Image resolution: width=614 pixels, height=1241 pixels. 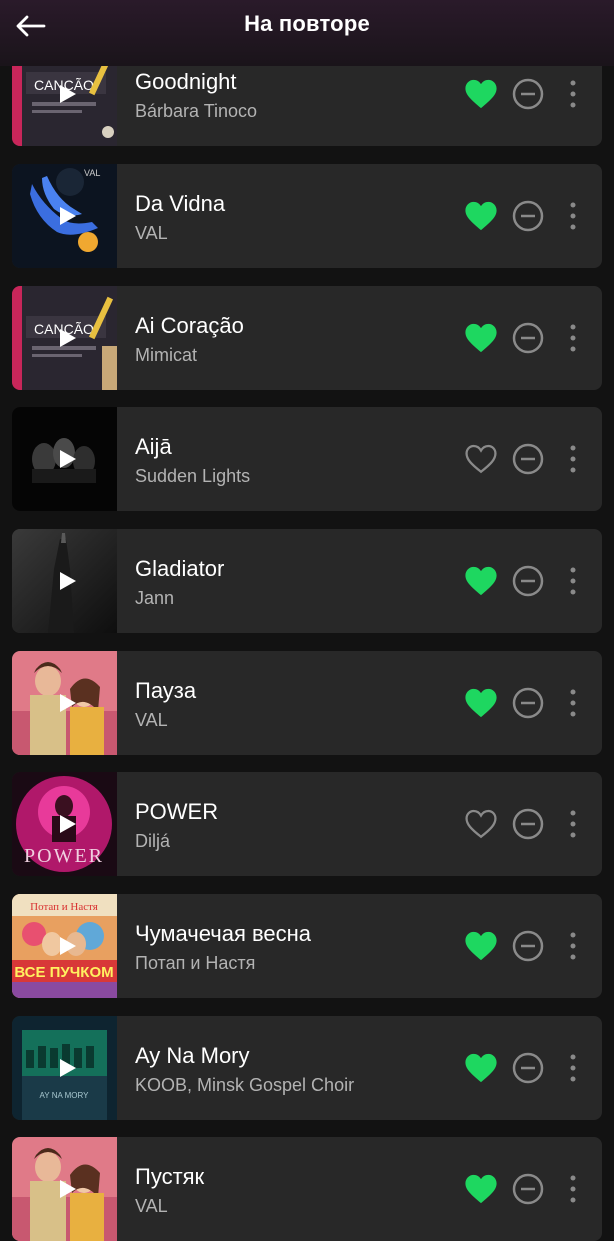 I want to click on track-row: Aijā Sudden Lights, so click(x=307, y=459).